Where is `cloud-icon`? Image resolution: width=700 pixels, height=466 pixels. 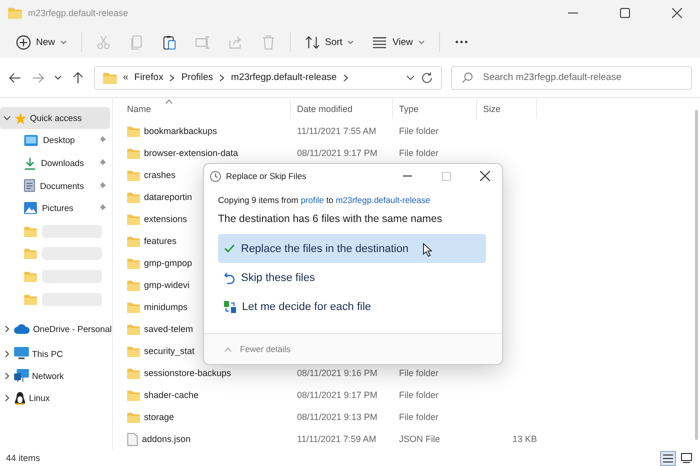
cloud-icon is located at coordinates (22, 329).